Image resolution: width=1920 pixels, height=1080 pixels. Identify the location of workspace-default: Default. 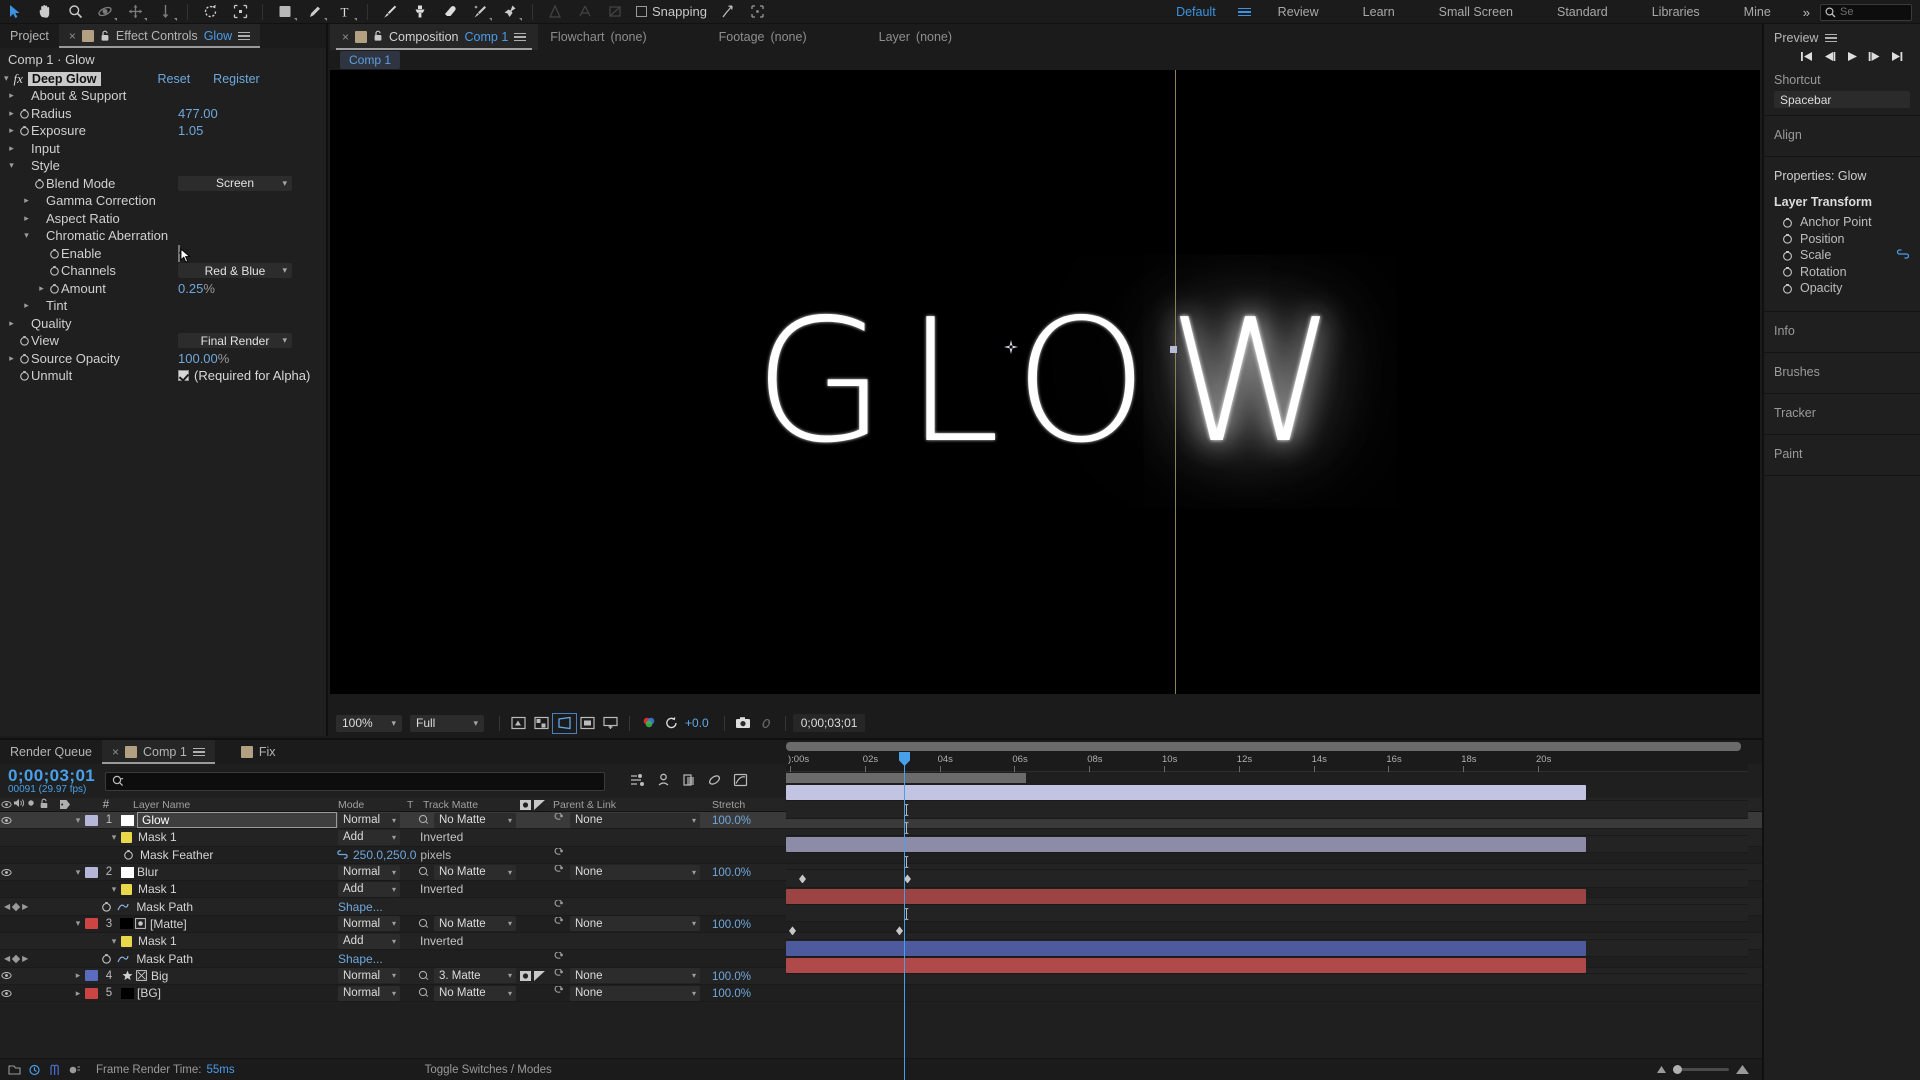
(1196, 12).